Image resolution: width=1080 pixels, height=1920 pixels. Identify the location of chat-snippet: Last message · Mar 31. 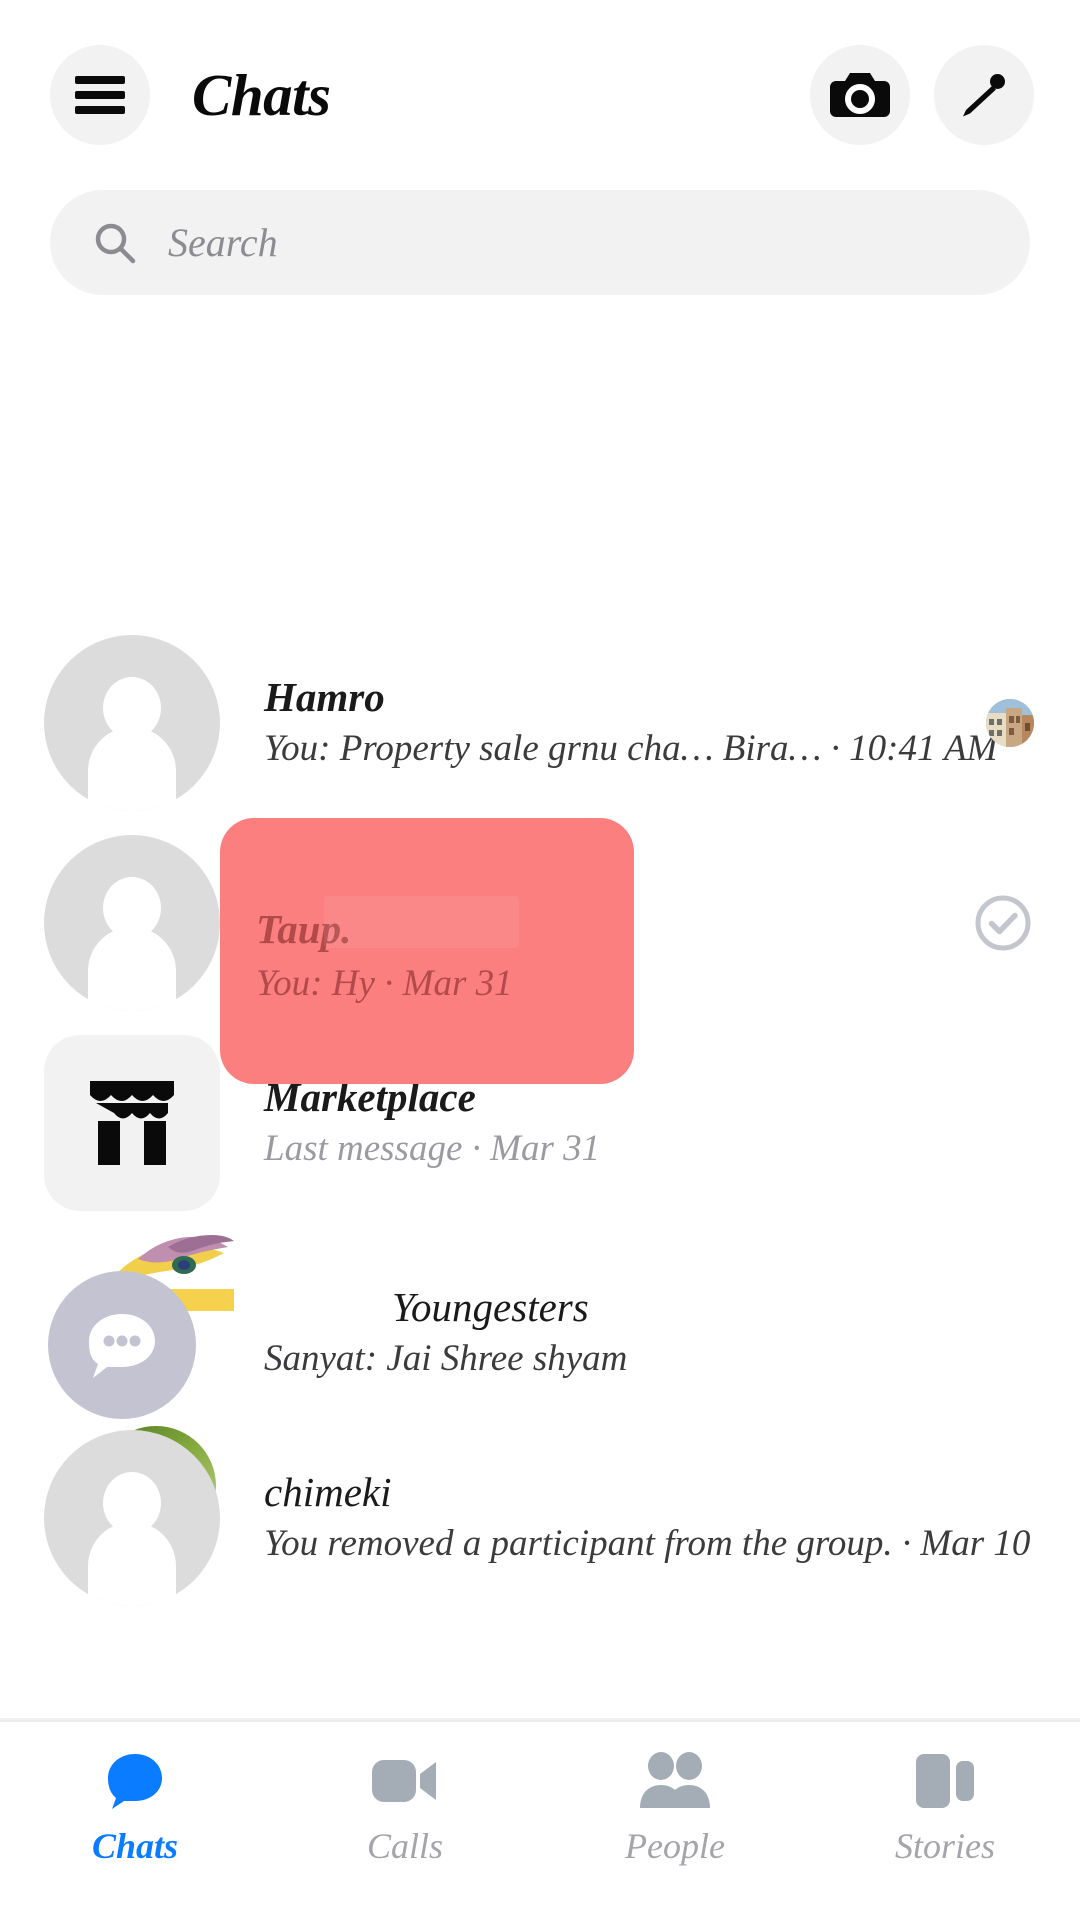
(432, 1149).